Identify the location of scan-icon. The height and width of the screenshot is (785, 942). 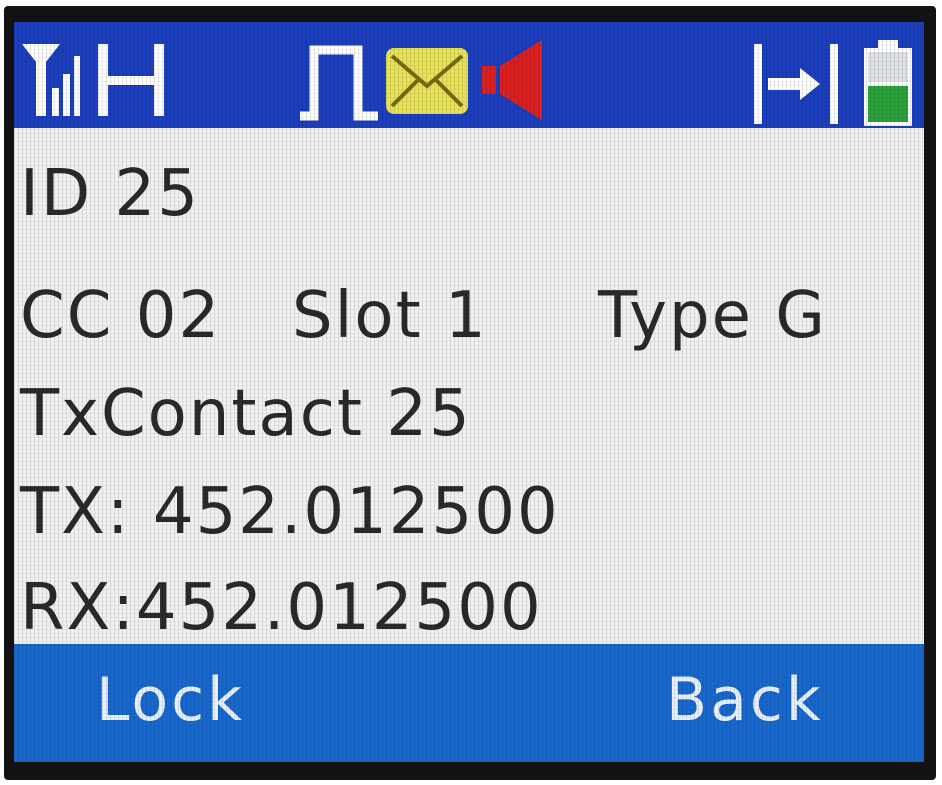
(796, 84).